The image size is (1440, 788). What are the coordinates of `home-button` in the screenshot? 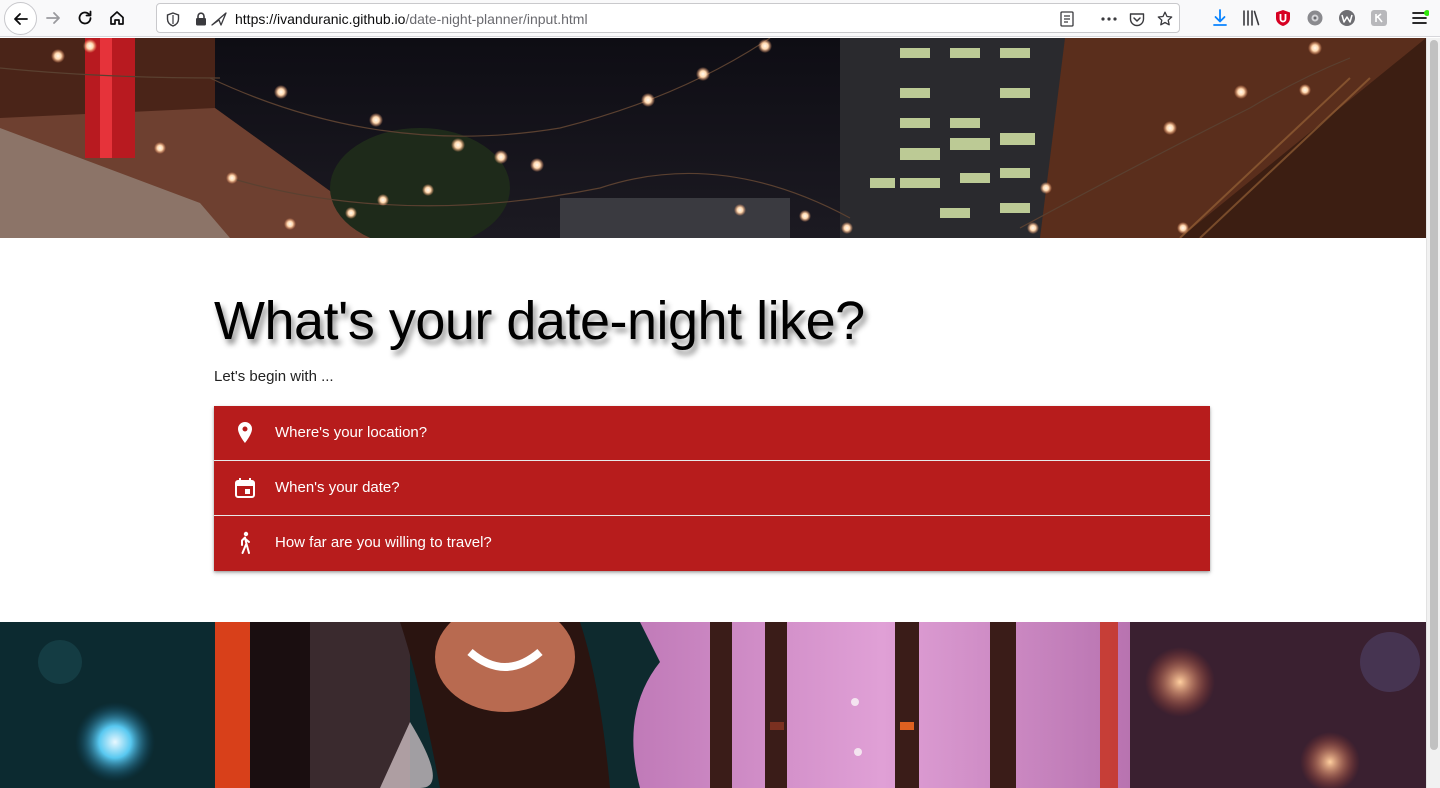 It's located at (117, 18).